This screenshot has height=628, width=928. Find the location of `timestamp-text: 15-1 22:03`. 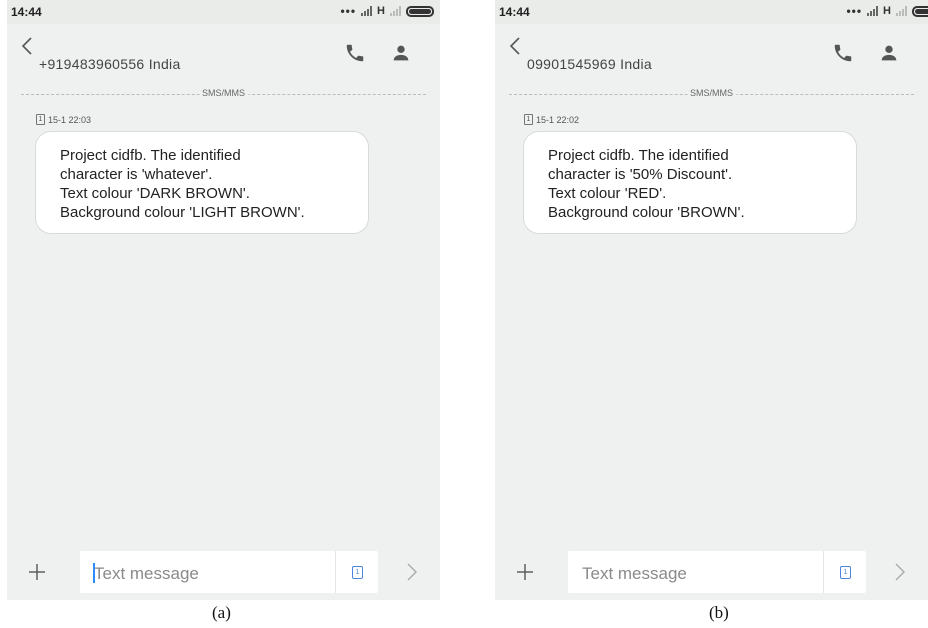

timestamp-text: 15-1 22:03 is located at coordinates (70, 119).